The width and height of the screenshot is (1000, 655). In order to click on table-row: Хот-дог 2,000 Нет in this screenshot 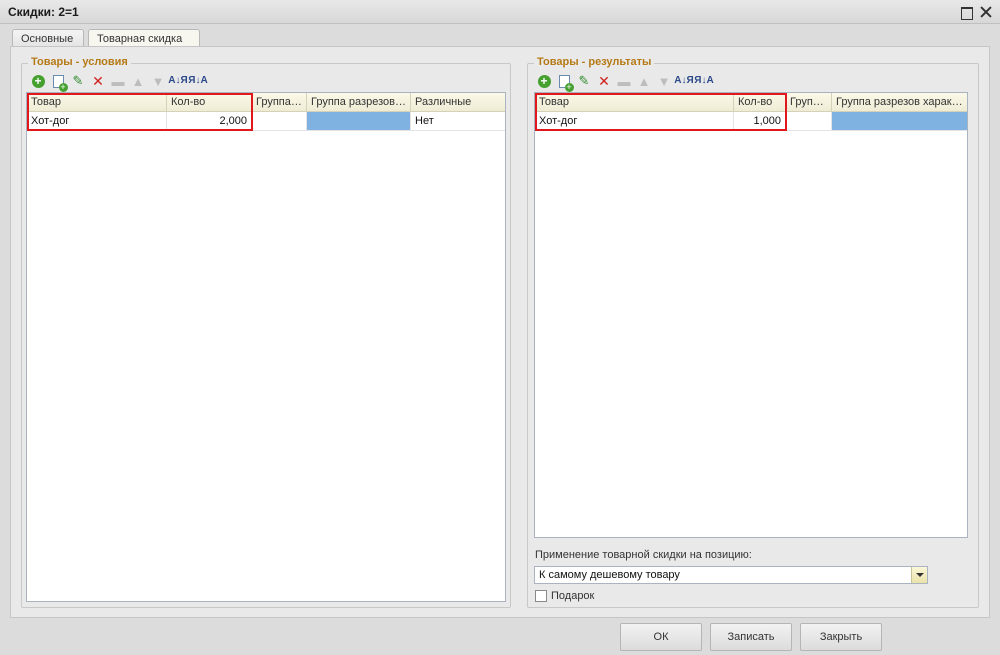, I will do `click(266, 121)`.